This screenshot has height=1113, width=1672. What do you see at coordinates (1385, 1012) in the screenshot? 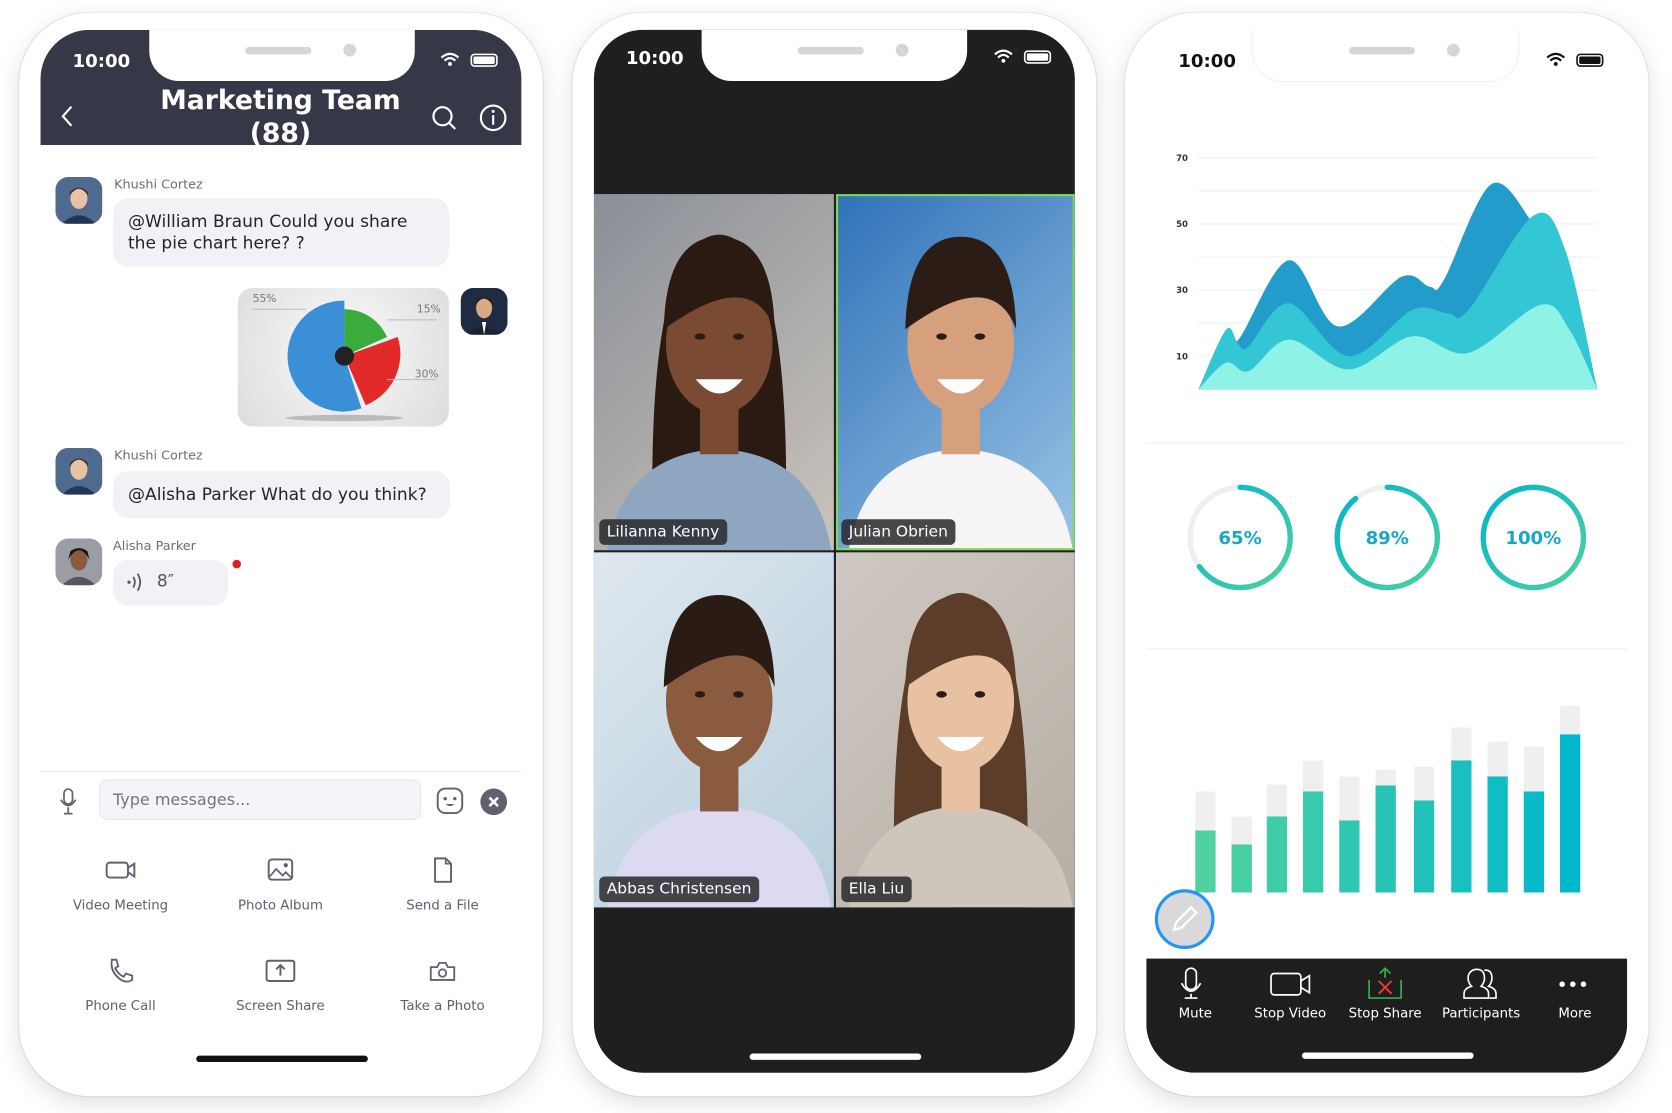
I see `toolbar-label: Stop Share` at bounding box center [1385, 1012].